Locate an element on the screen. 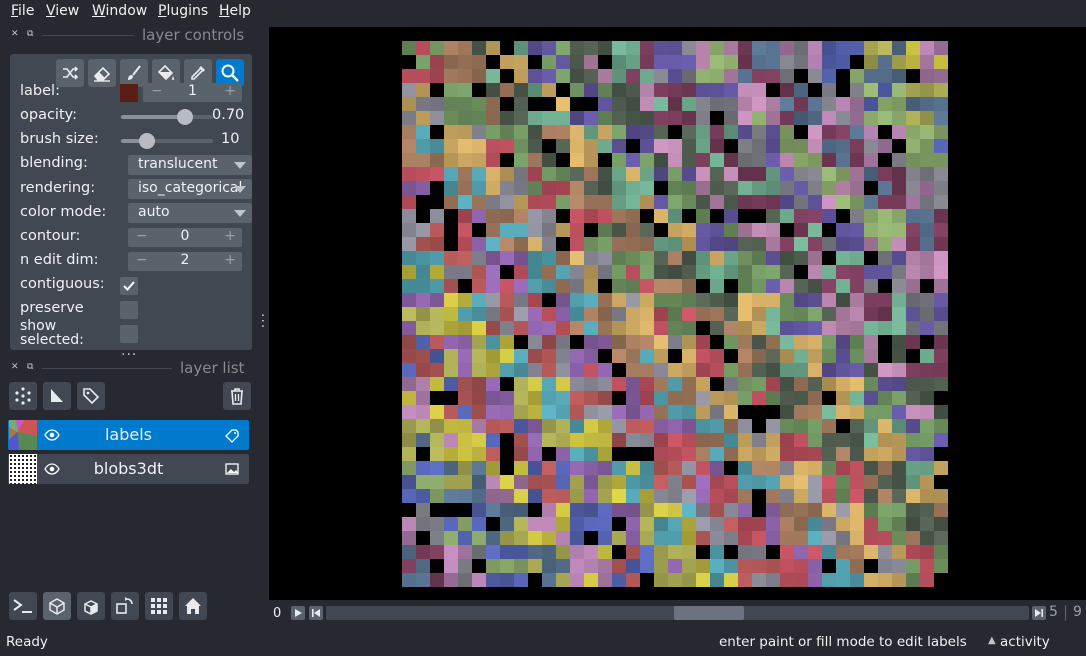 This screenshot has width=1086, height=656. layer-name: labels is located at coordinates (128, 434).